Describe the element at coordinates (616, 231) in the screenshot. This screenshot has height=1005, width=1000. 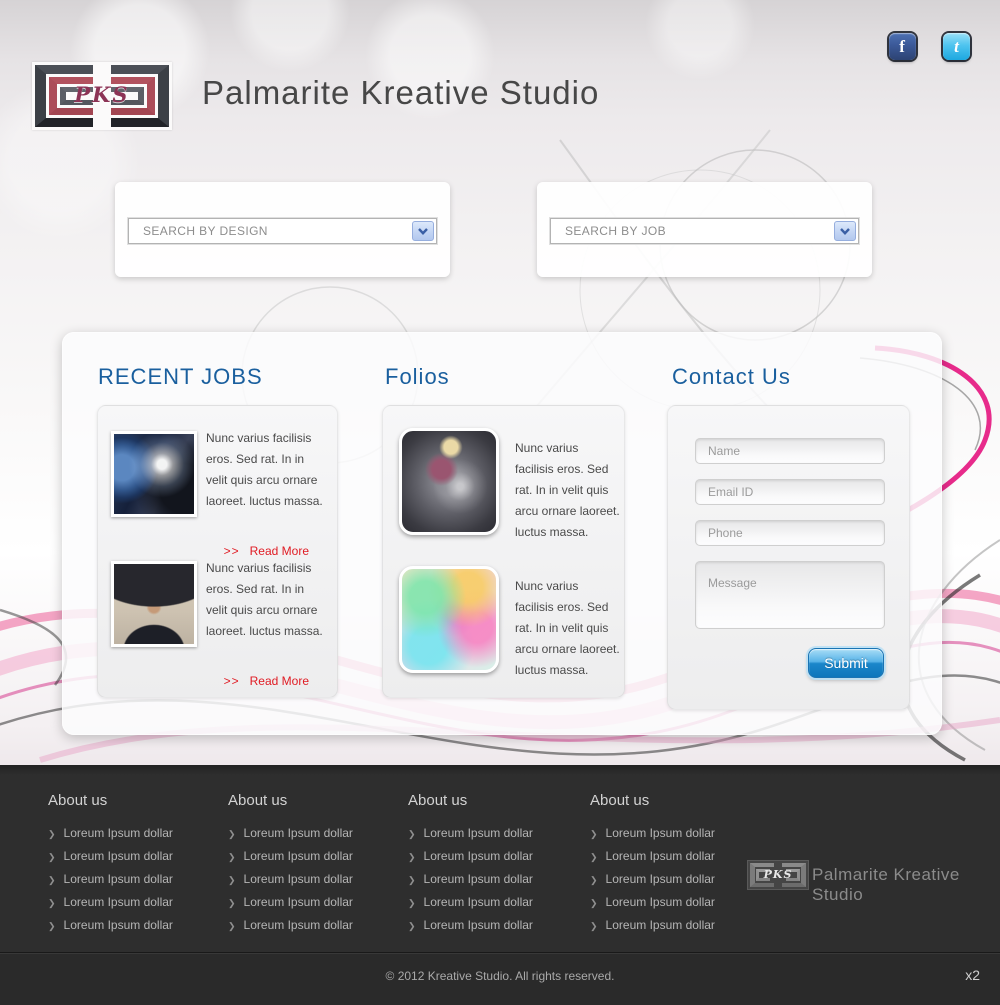
I see `search-by-job-label: SEARCH BY JOB` at that location.